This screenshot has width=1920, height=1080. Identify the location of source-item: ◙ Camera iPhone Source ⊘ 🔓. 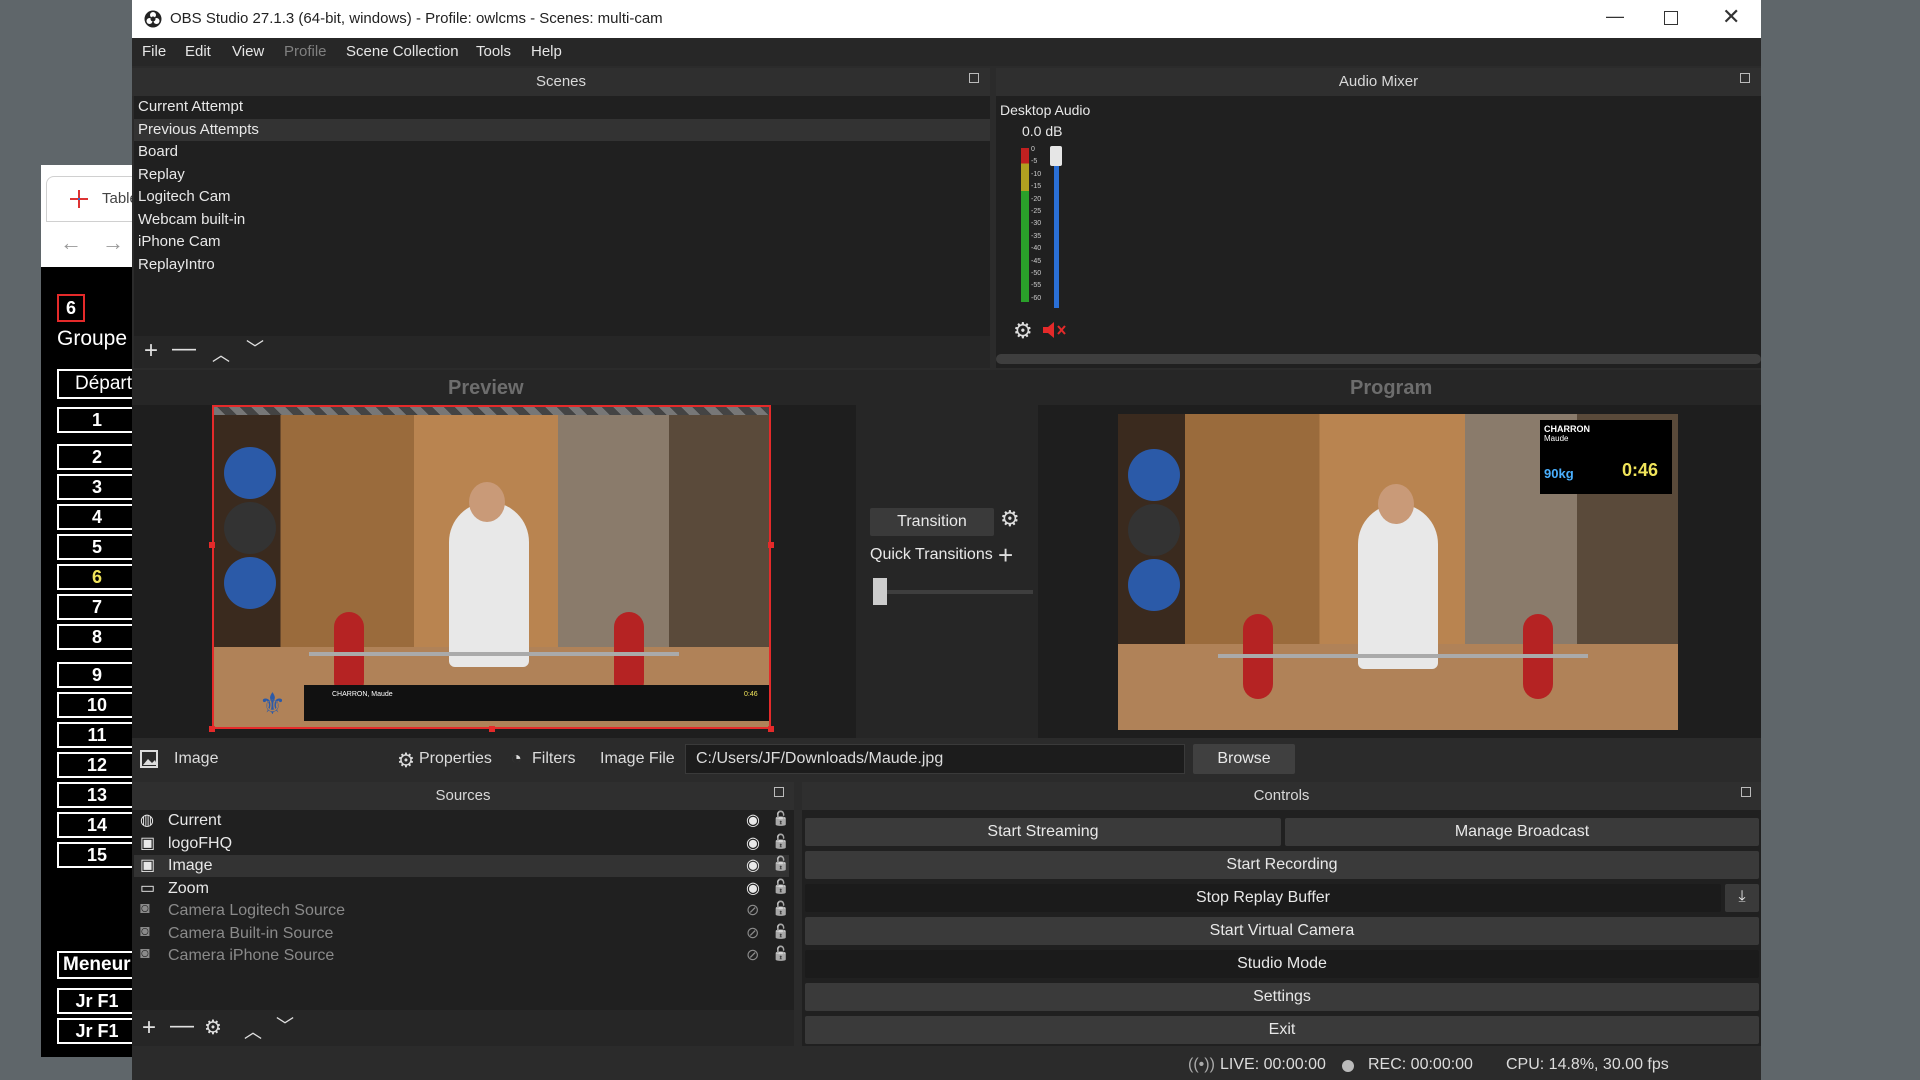
(461, 956).